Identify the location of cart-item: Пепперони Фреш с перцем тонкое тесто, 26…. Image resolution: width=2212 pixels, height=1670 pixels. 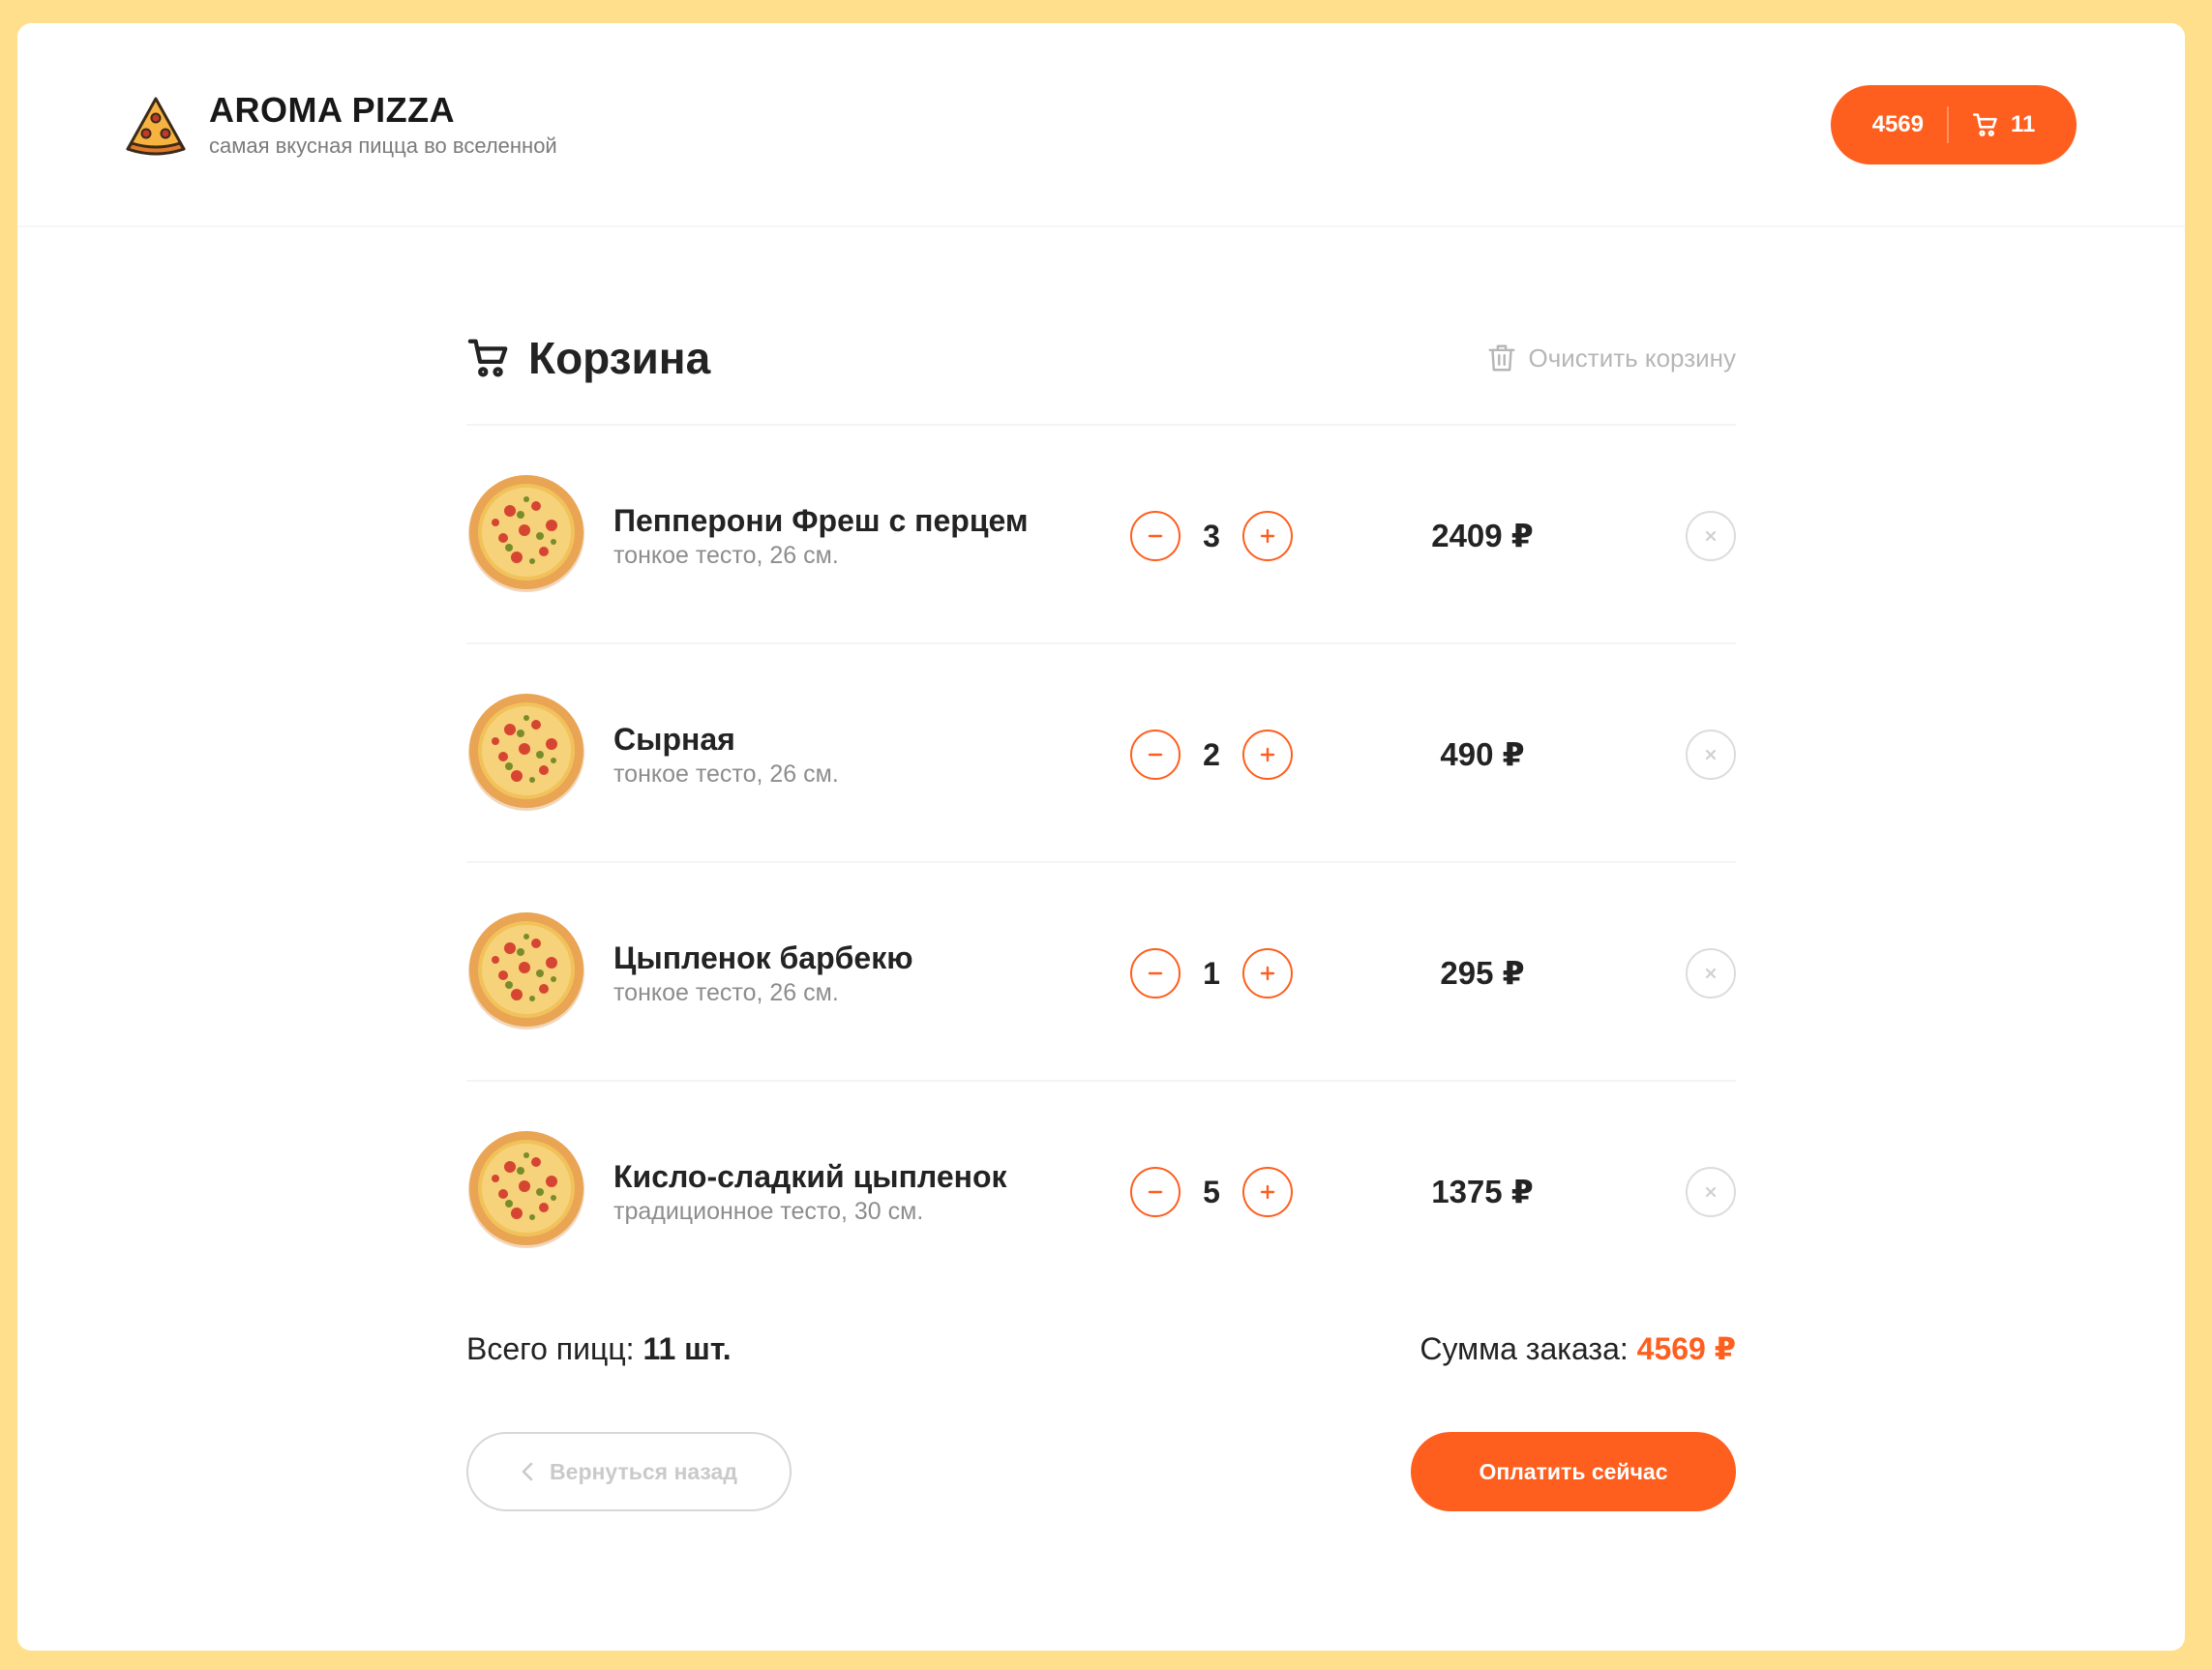
(1101, 535).